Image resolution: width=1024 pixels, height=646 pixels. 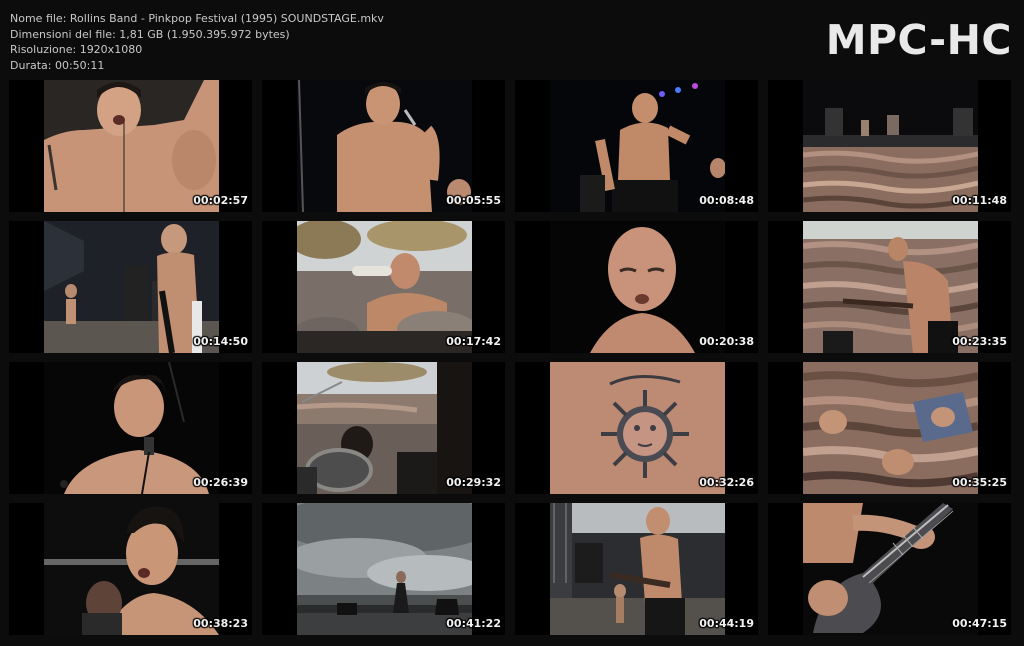 What do you see at coordinates (220, 623) in the screenshot?
I see `timestamp: 00:38:23` at bounding box center [220, 623].